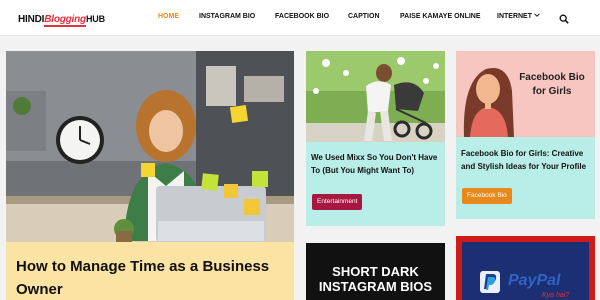  Describe the element at coordinates (375, 279) in the screenshot. I see `post-image-text-dark-bios: SHORT DARK INSTAGRAM BIOS` at that location.